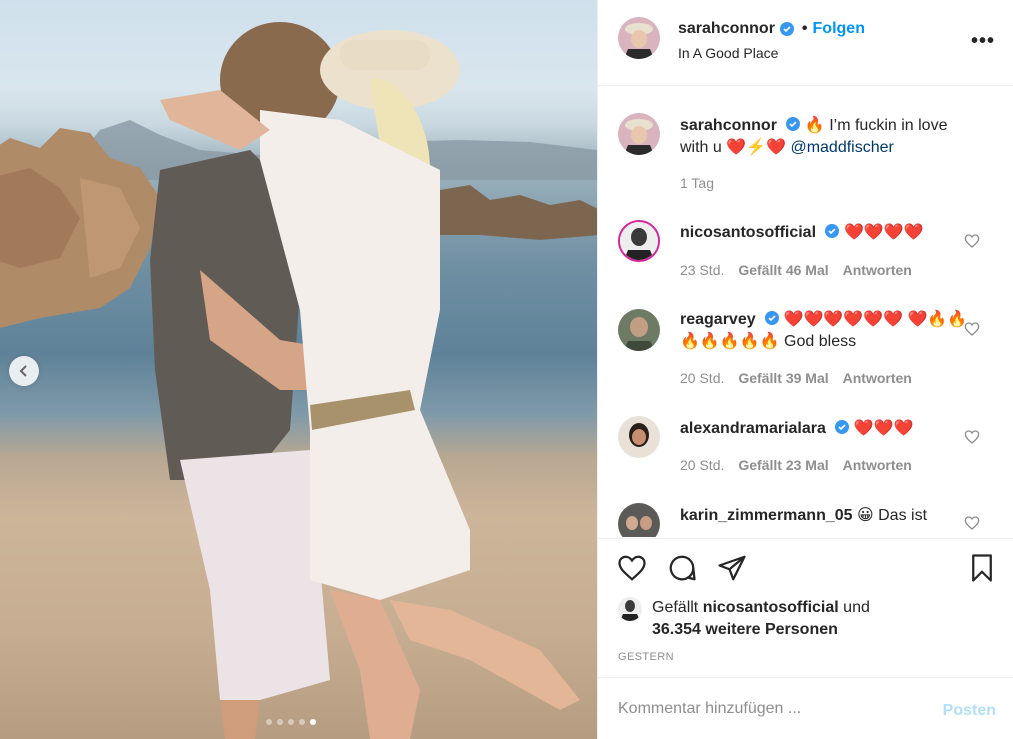 Image resolution: width=1013 pixels, height=739 pixels. I want to click on likes-prefix: Gefällt, so click(677, 607).